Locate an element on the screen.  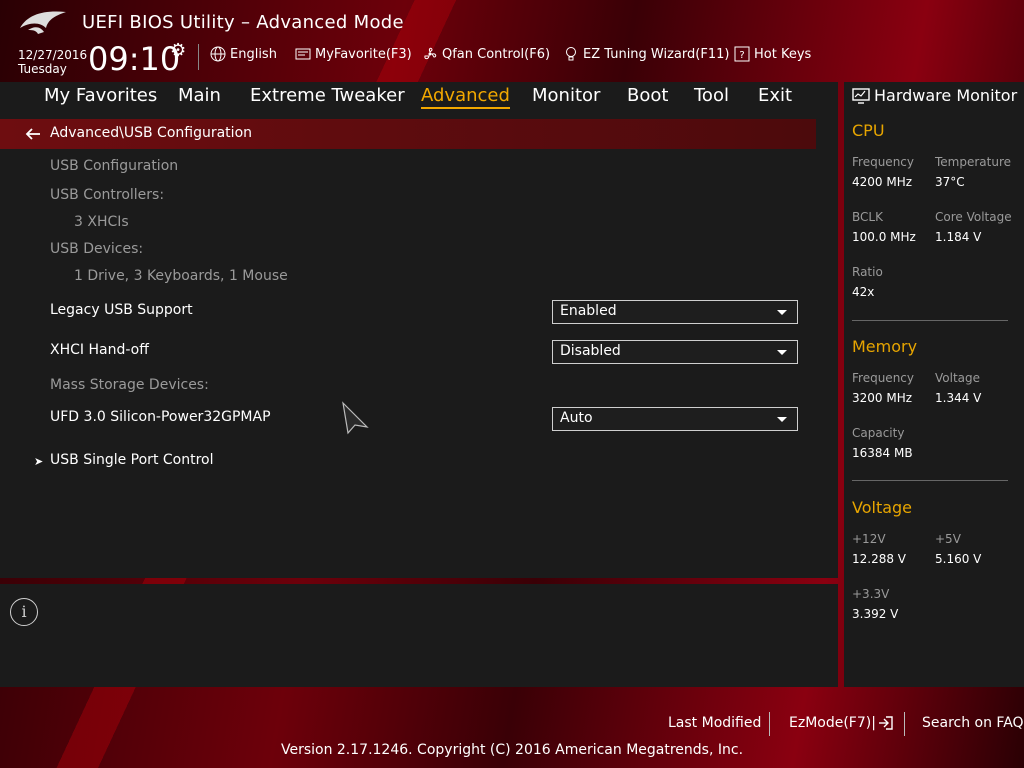
language-label: English is located at coordinates (253, 54).